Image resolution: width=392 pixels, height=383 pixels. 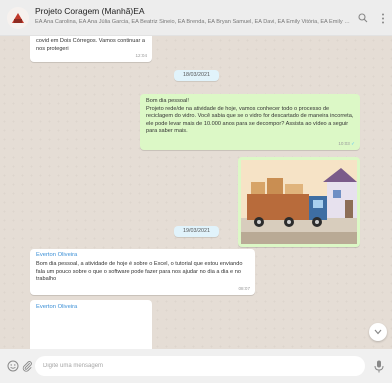 I want to click on group-logo, so click(x=18, y=18).